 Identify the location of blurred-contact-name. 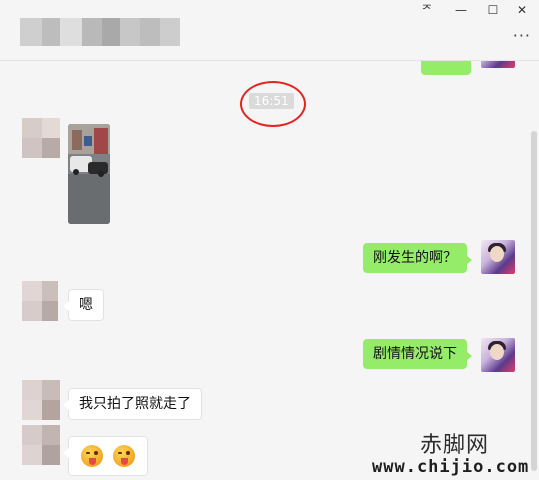
(100, 32).